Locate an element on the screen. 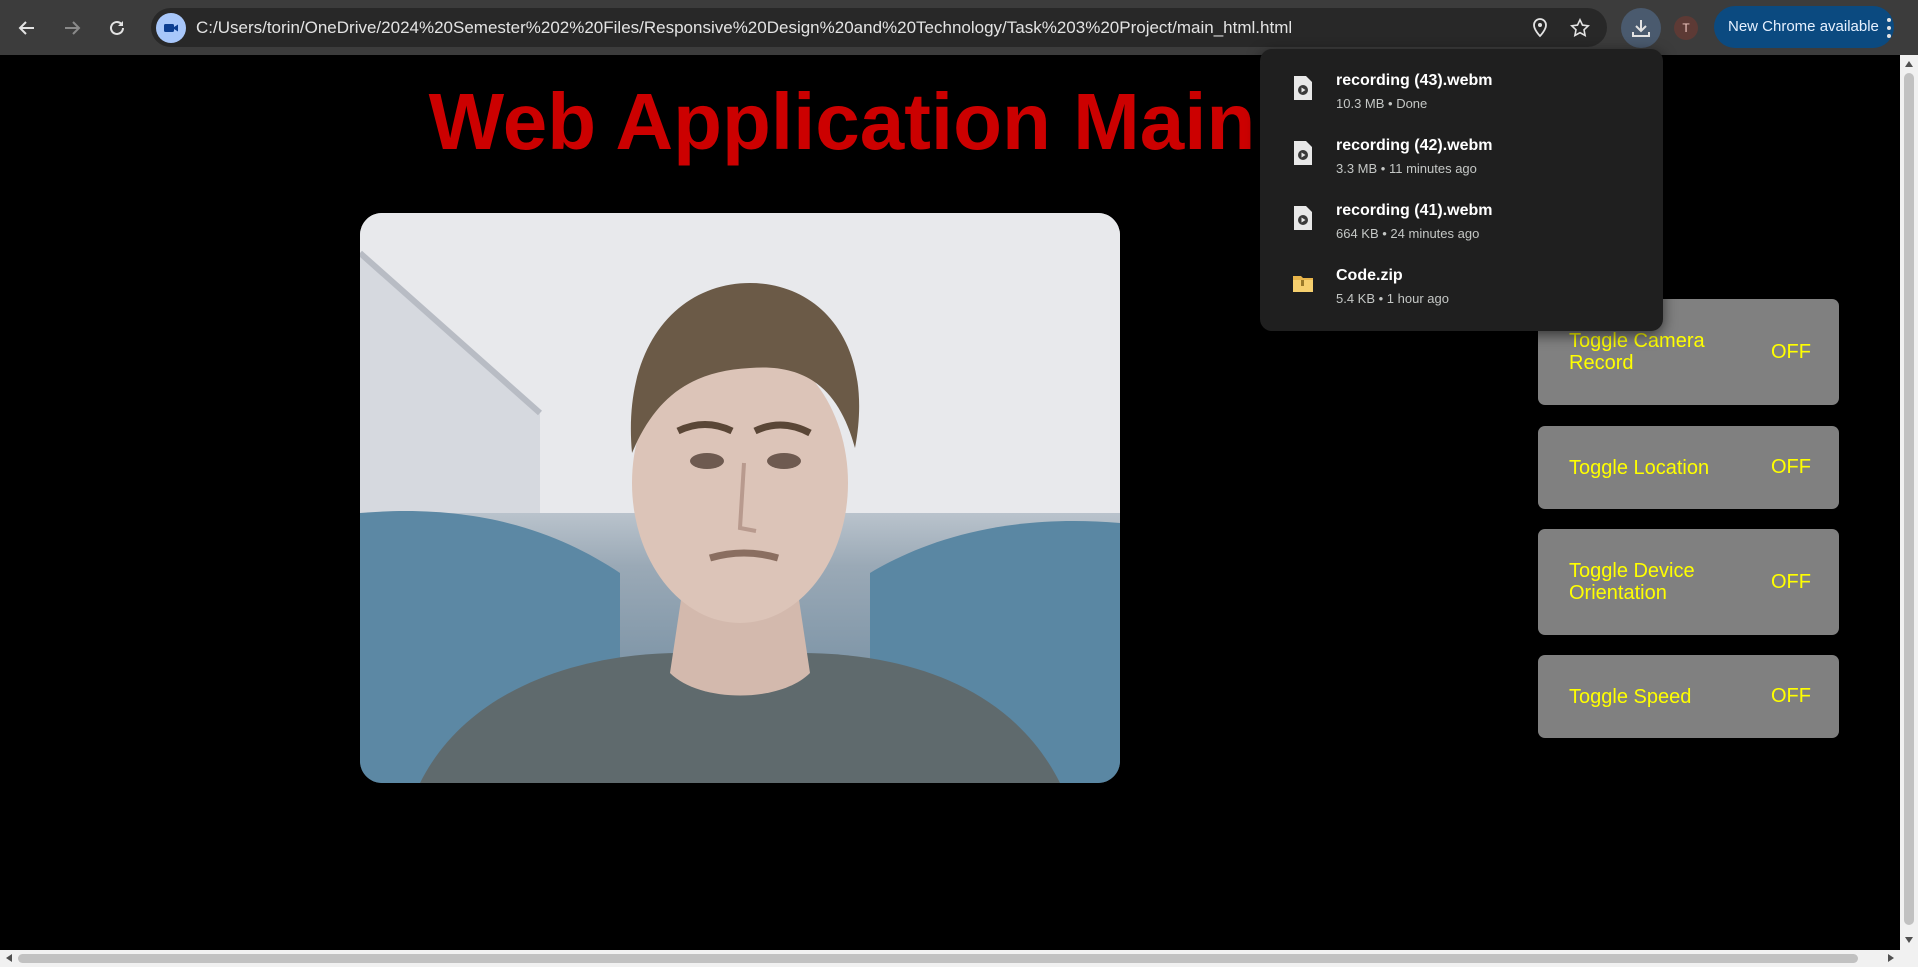 The height and width of the screenshot is (967, 1918). back-icon is located at coordinates (26, 28).